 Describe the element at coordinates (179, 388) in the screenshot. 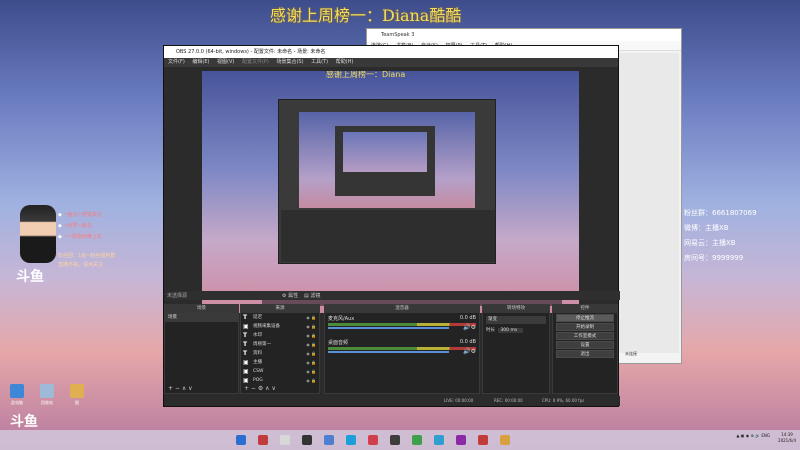

I see `scene-controls: + − ∧ ∨` at that location.